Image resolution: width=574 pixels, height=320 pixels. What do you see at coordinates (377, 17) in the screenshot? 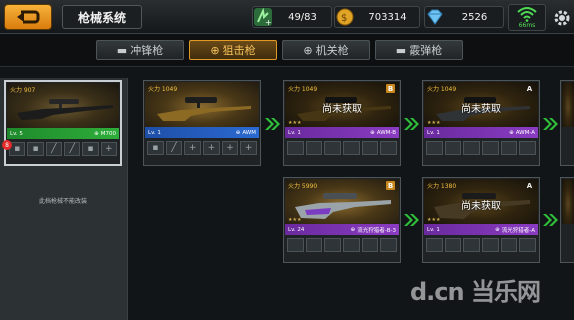
I see `gold-counter: $ 703314` at bounding box center [377, 17].